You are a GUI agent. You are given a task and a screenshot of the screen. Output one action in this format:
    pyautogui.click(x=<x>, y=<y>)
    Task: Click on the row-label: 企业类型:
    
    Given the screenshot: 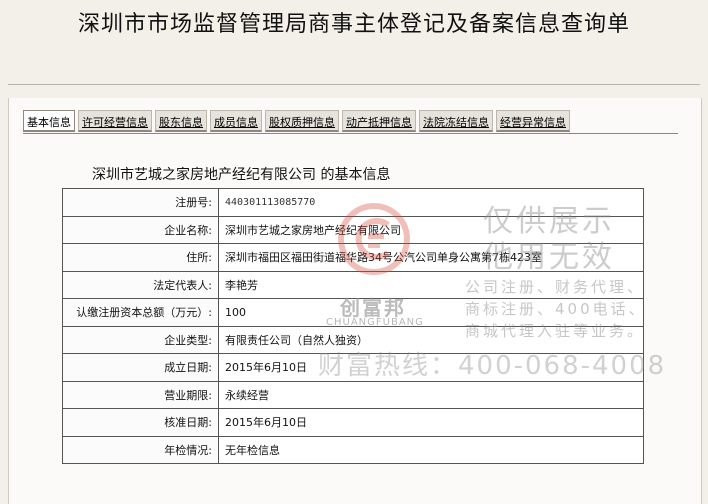 What is the action you would take?
    pyautogui.click(x=140, y=339)
    